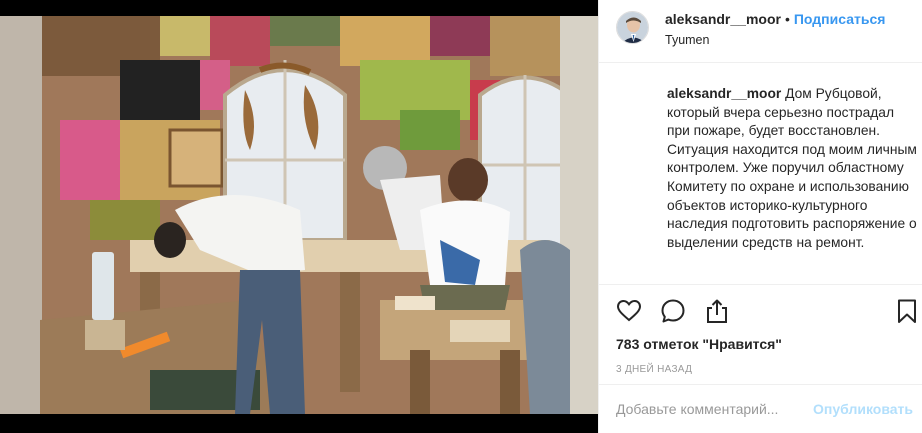  I want to click on follow-button: Подписаться, so click(840, 19).